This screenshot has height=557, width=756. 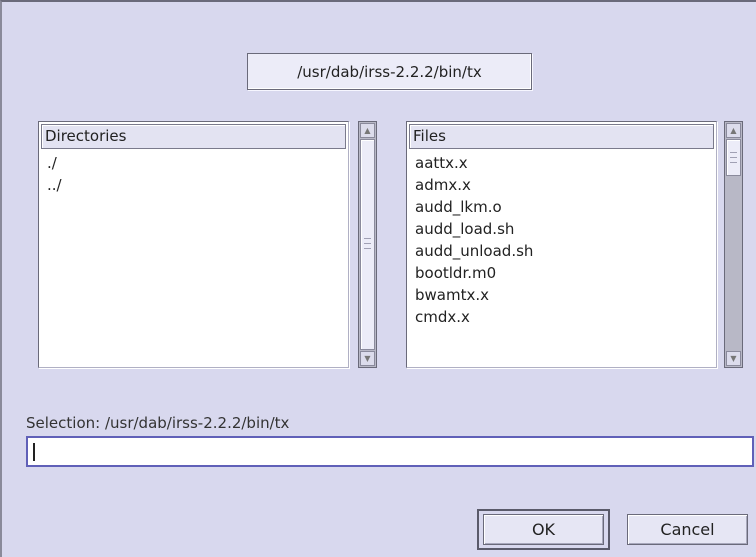 I want to click on files-scroll-thumb, so click(x=733, y=157).